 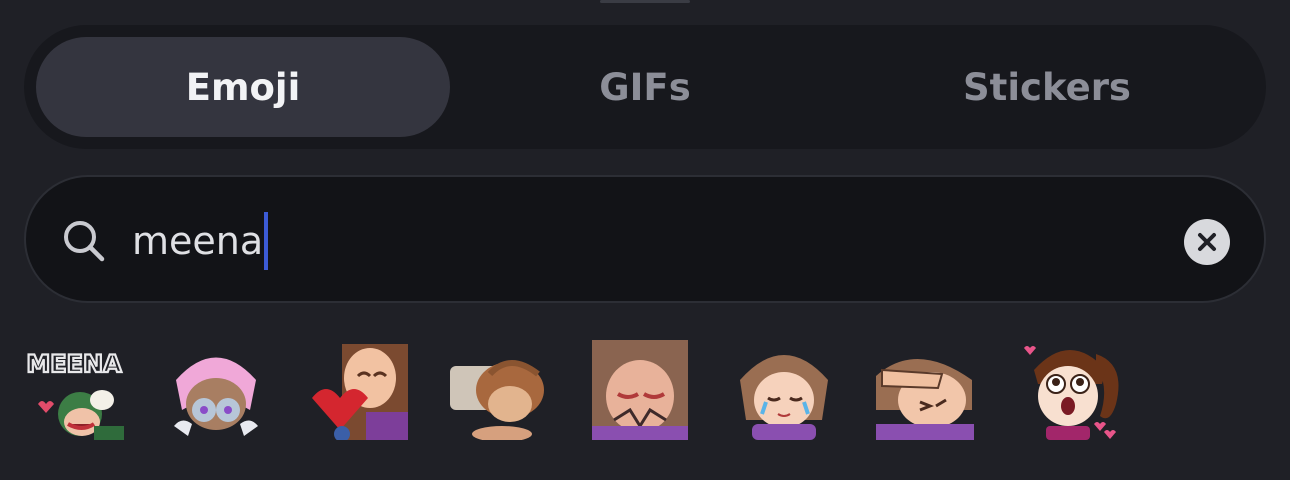 I want to click on meena-sticker-text: MEENA, so click(x=74, y=364).